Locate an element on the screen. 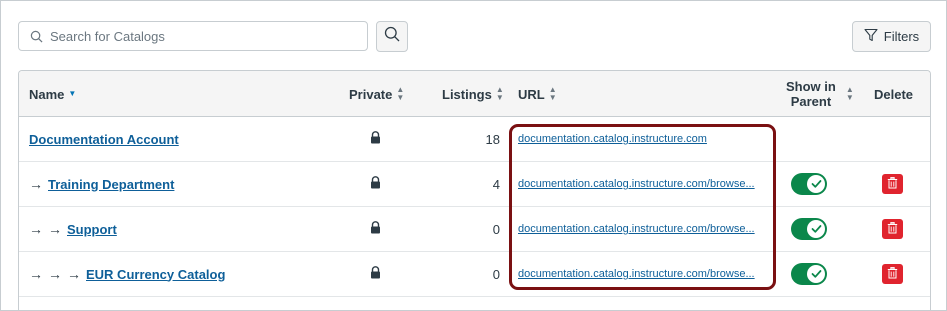  name-cell: → → Support is located at coordinates (73, 229).